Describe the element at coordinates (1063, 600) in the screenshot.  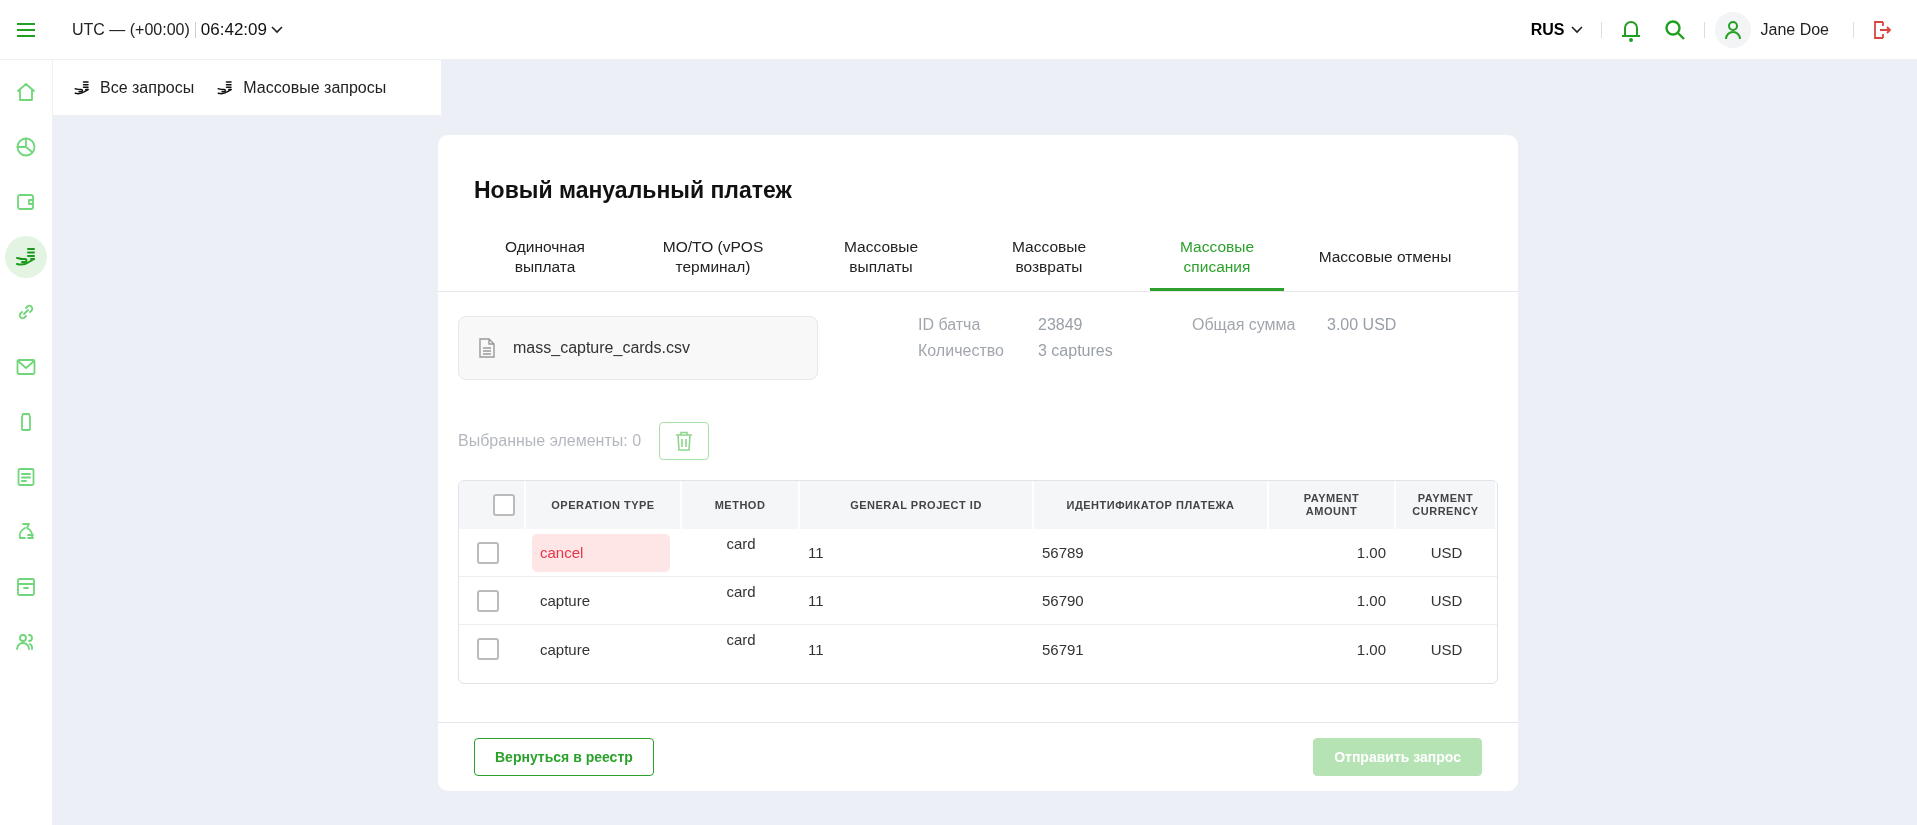
I see `table-cell: 56790` at that location.